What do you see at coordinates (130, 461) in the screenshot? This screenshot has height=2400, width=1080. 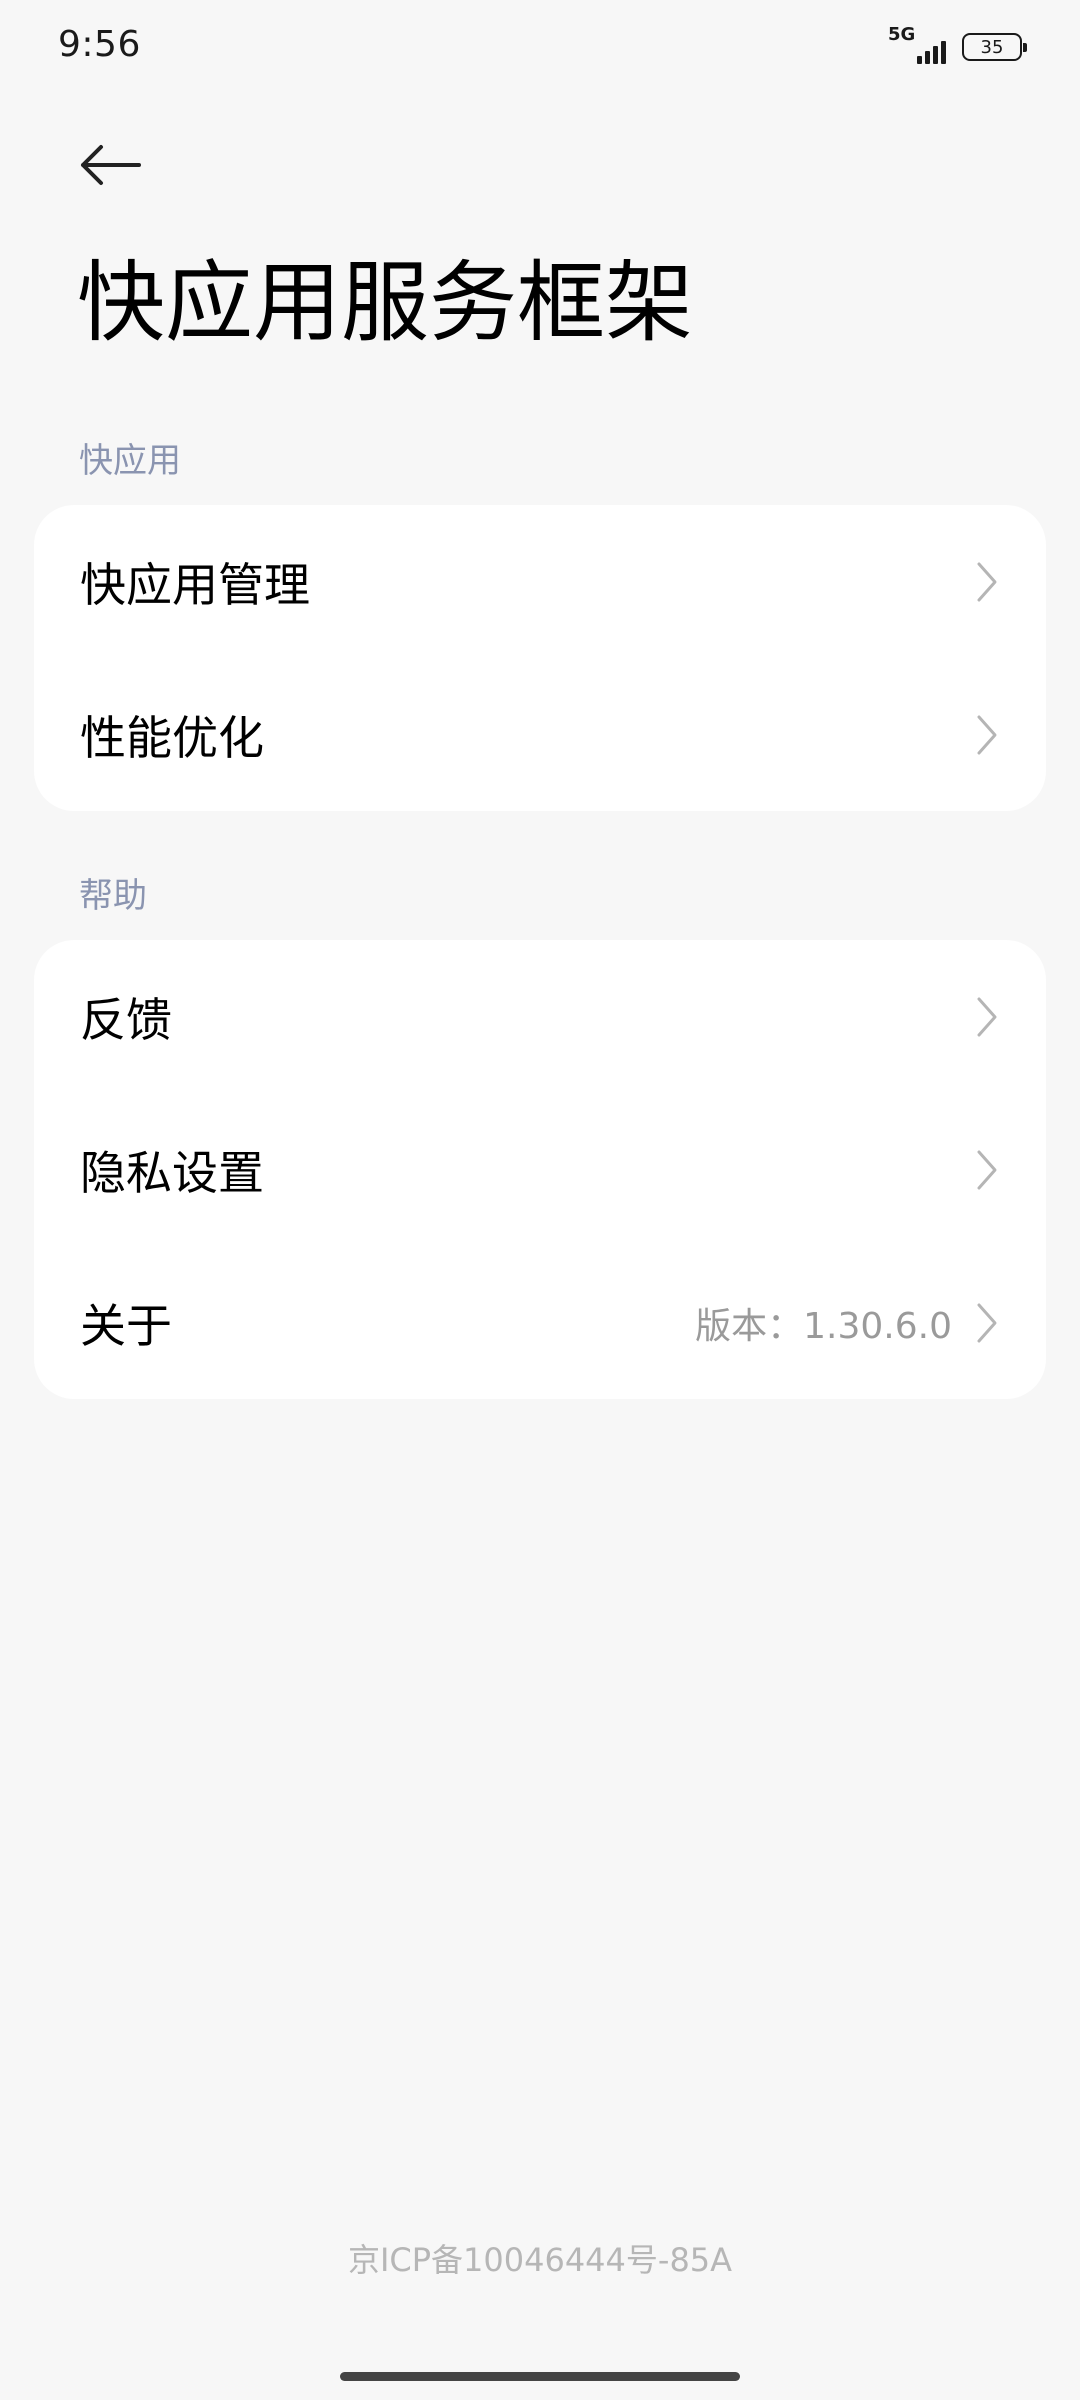 I see `section-title-quick-apps: 快应用` at bounding box center [130, 461].